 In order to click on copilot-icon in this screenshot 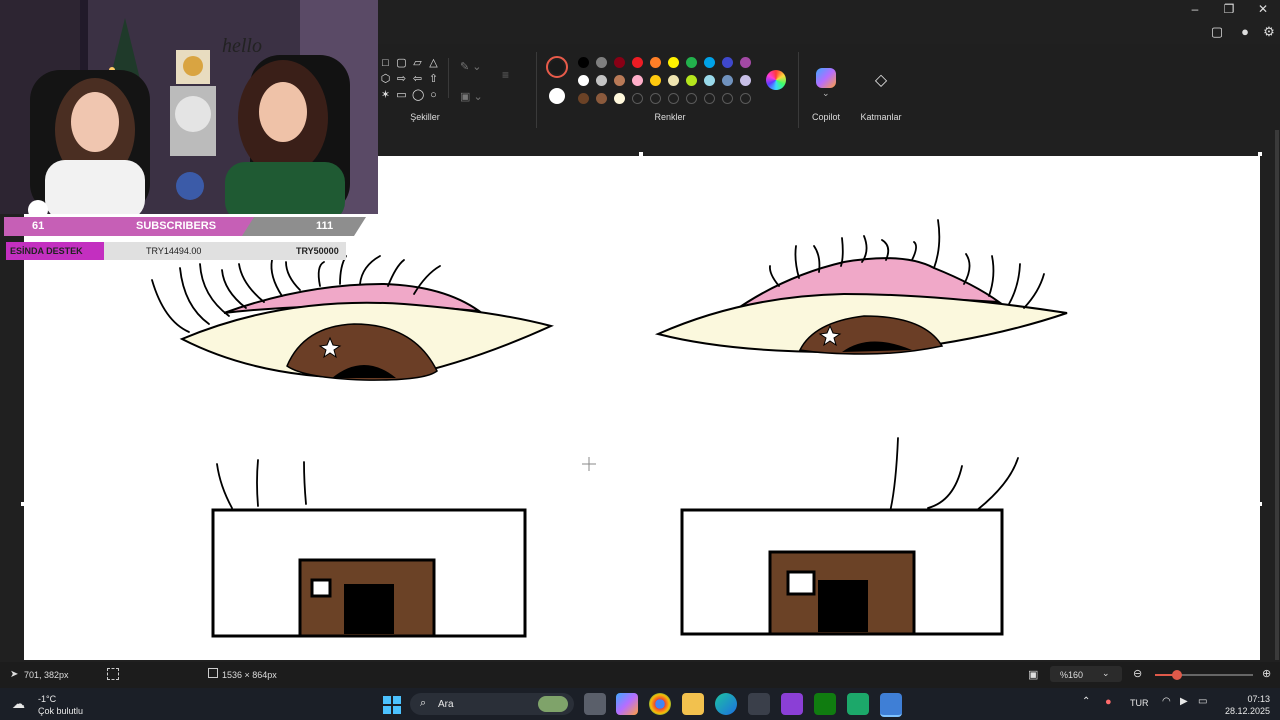, I will do `click(826, 78)`.